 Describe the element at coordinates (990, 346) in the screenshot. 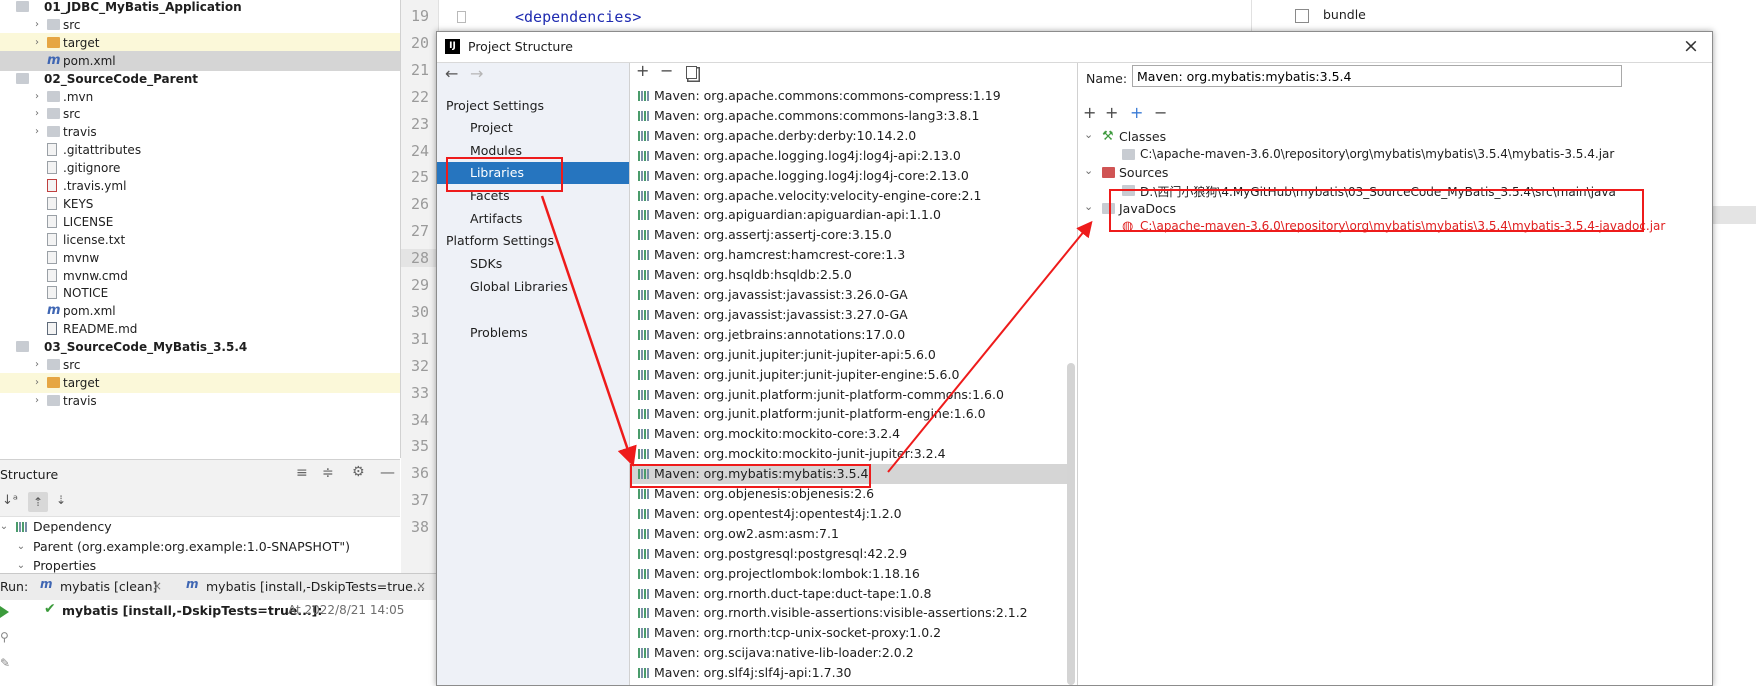

I see `annotation-arrow-to-sources` at that location.